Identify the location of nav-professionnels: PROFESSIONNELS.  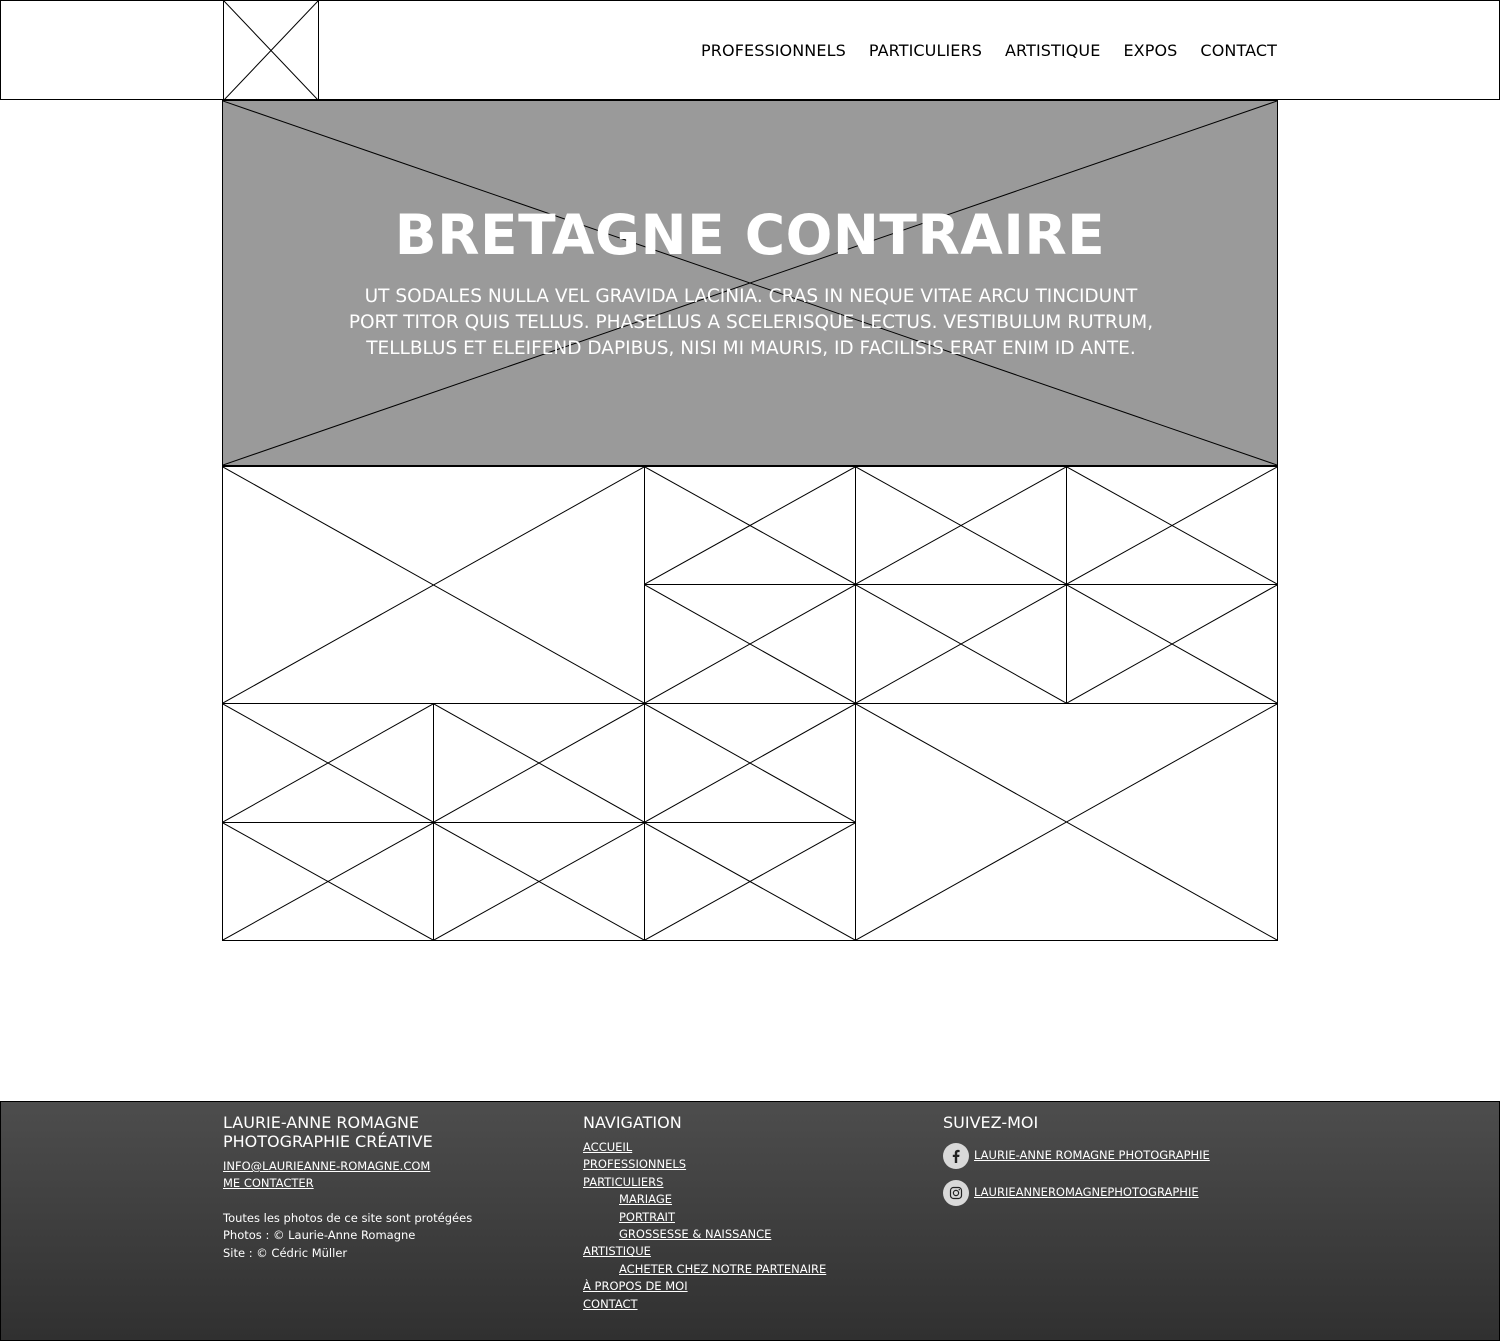
(773, 51).